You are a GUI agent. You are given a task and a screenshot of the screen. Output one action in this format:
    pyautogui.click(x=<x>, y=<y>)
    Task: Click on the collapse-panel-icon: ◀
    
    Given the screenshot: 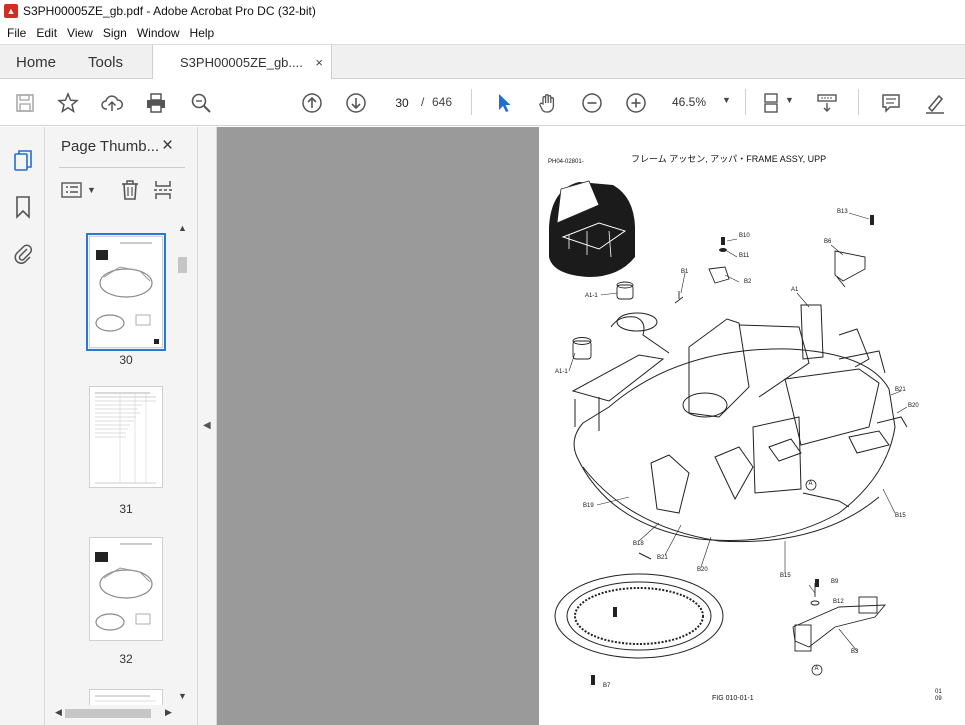 What is the action you would take?
    pyautogui.click(x=207, y=425)
    